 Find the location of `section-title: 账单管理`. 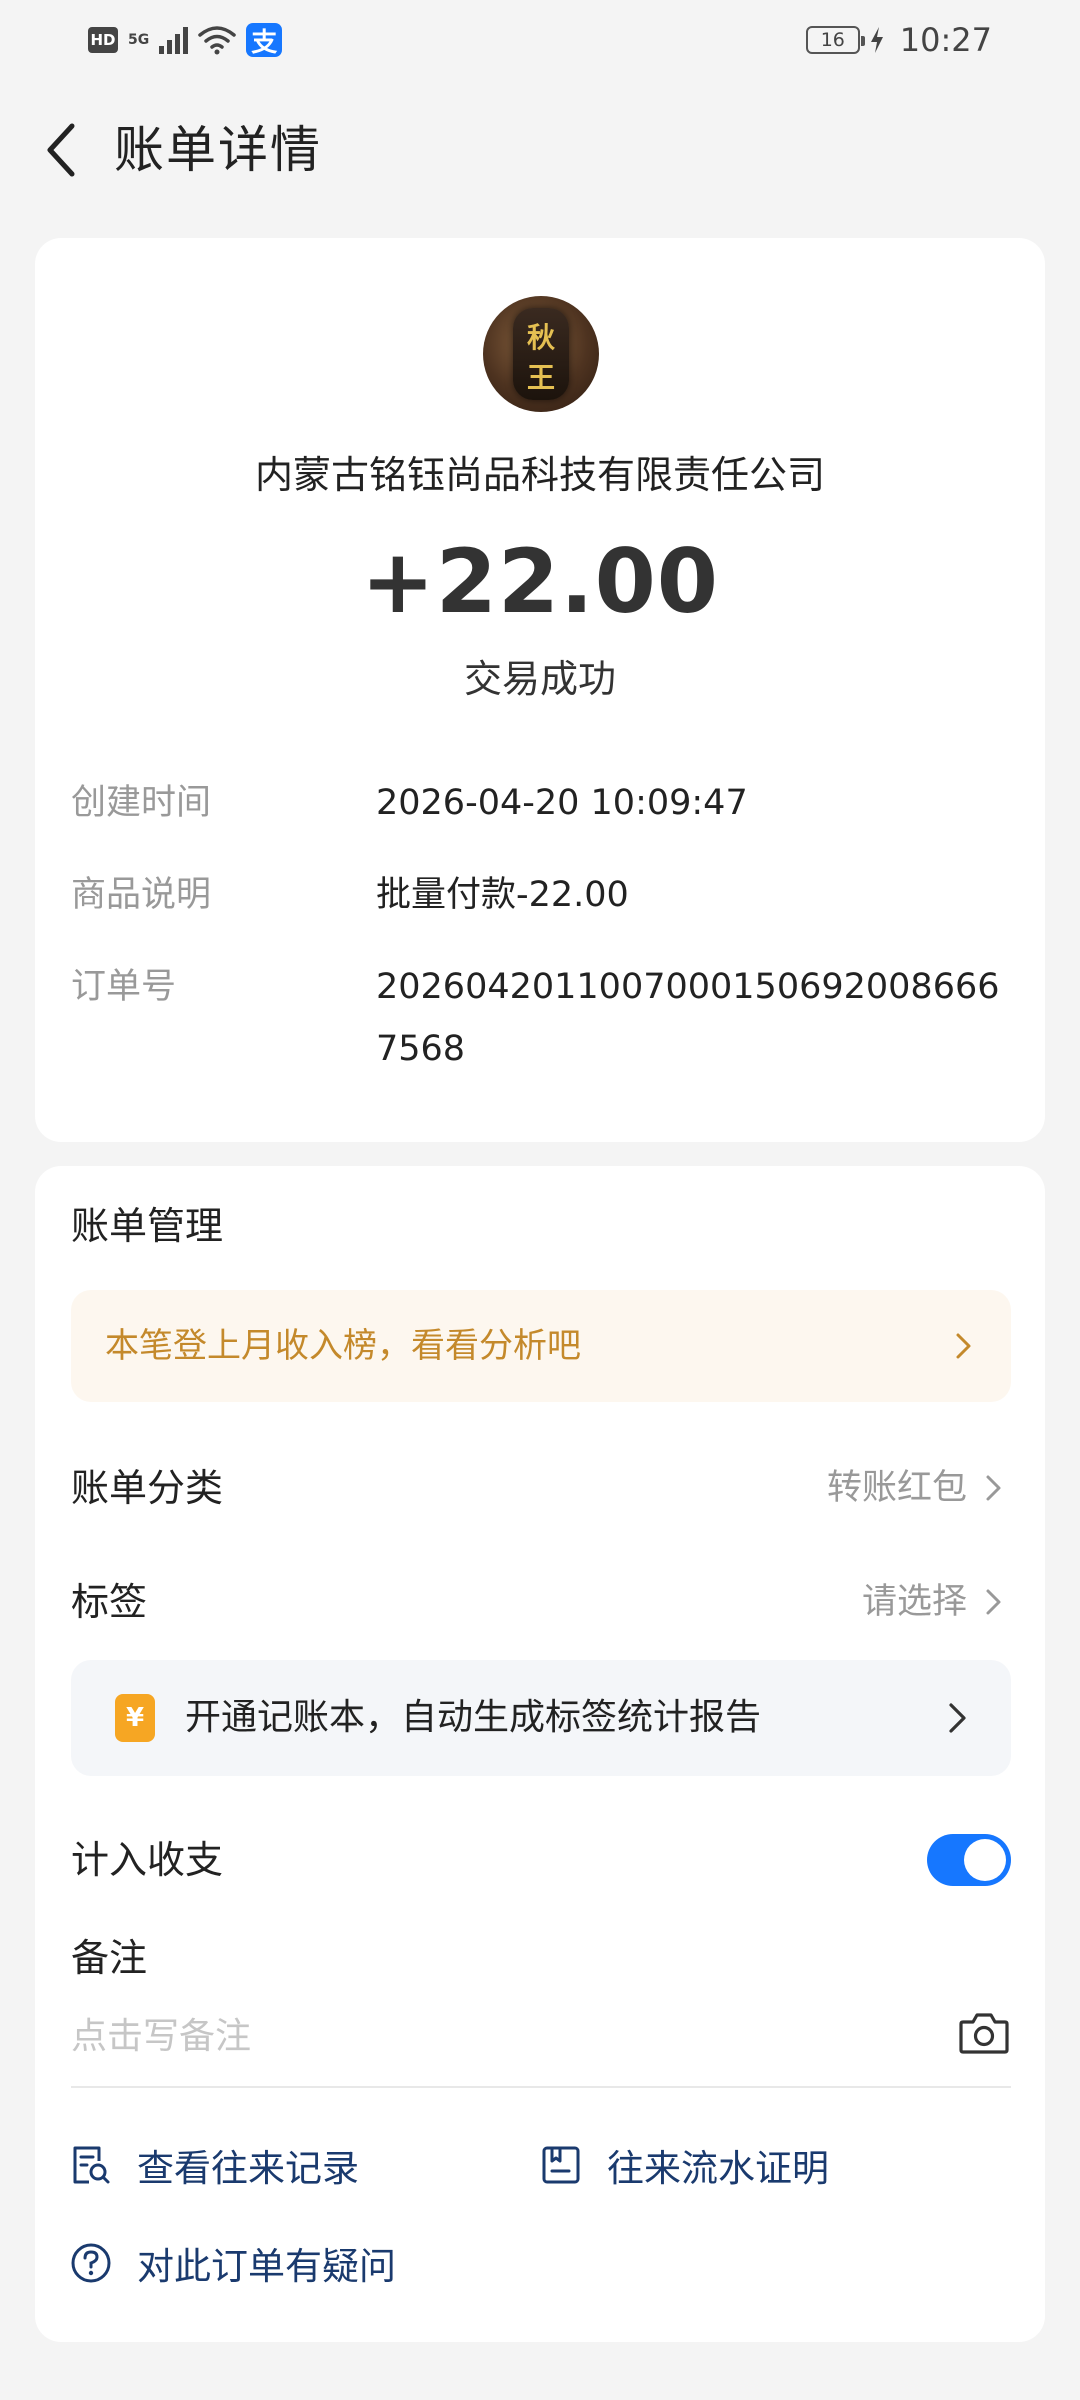

section-title: 账单管理 is located at coordinates (147, 1226).